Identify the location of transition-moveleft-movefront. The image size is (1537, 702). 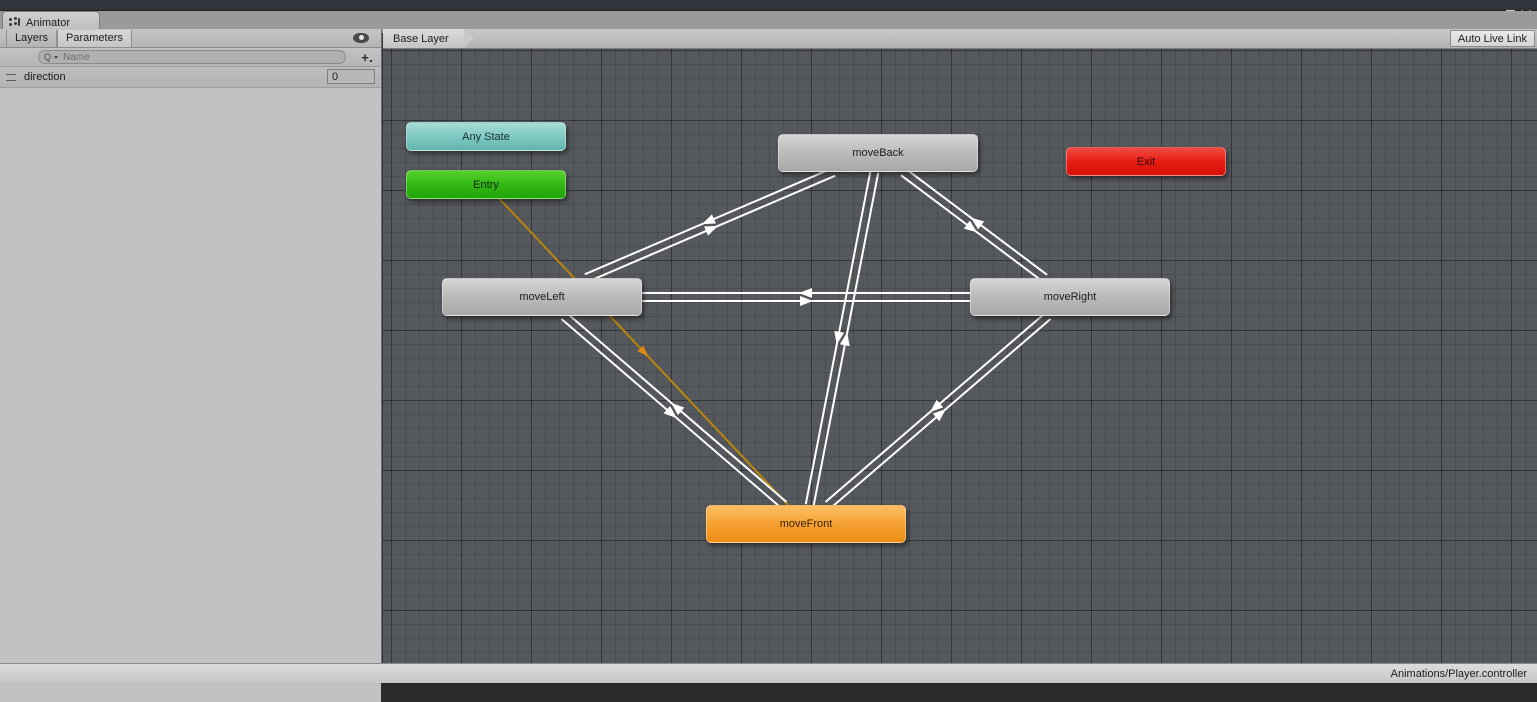
(674, 410).